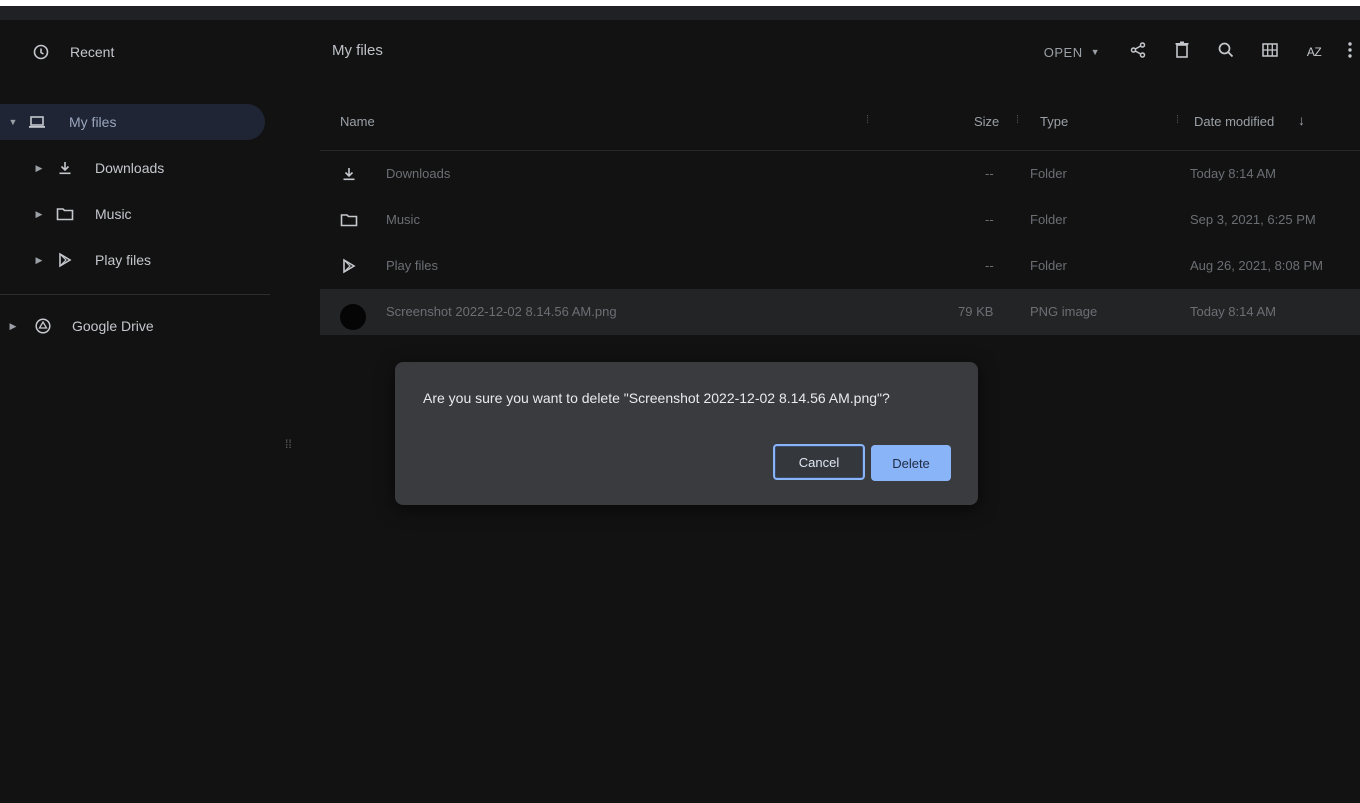  What do you see at coordinates (357, 121) in the screenshot?
I see `column-header-name: Name` at bounding box center [357, 121].